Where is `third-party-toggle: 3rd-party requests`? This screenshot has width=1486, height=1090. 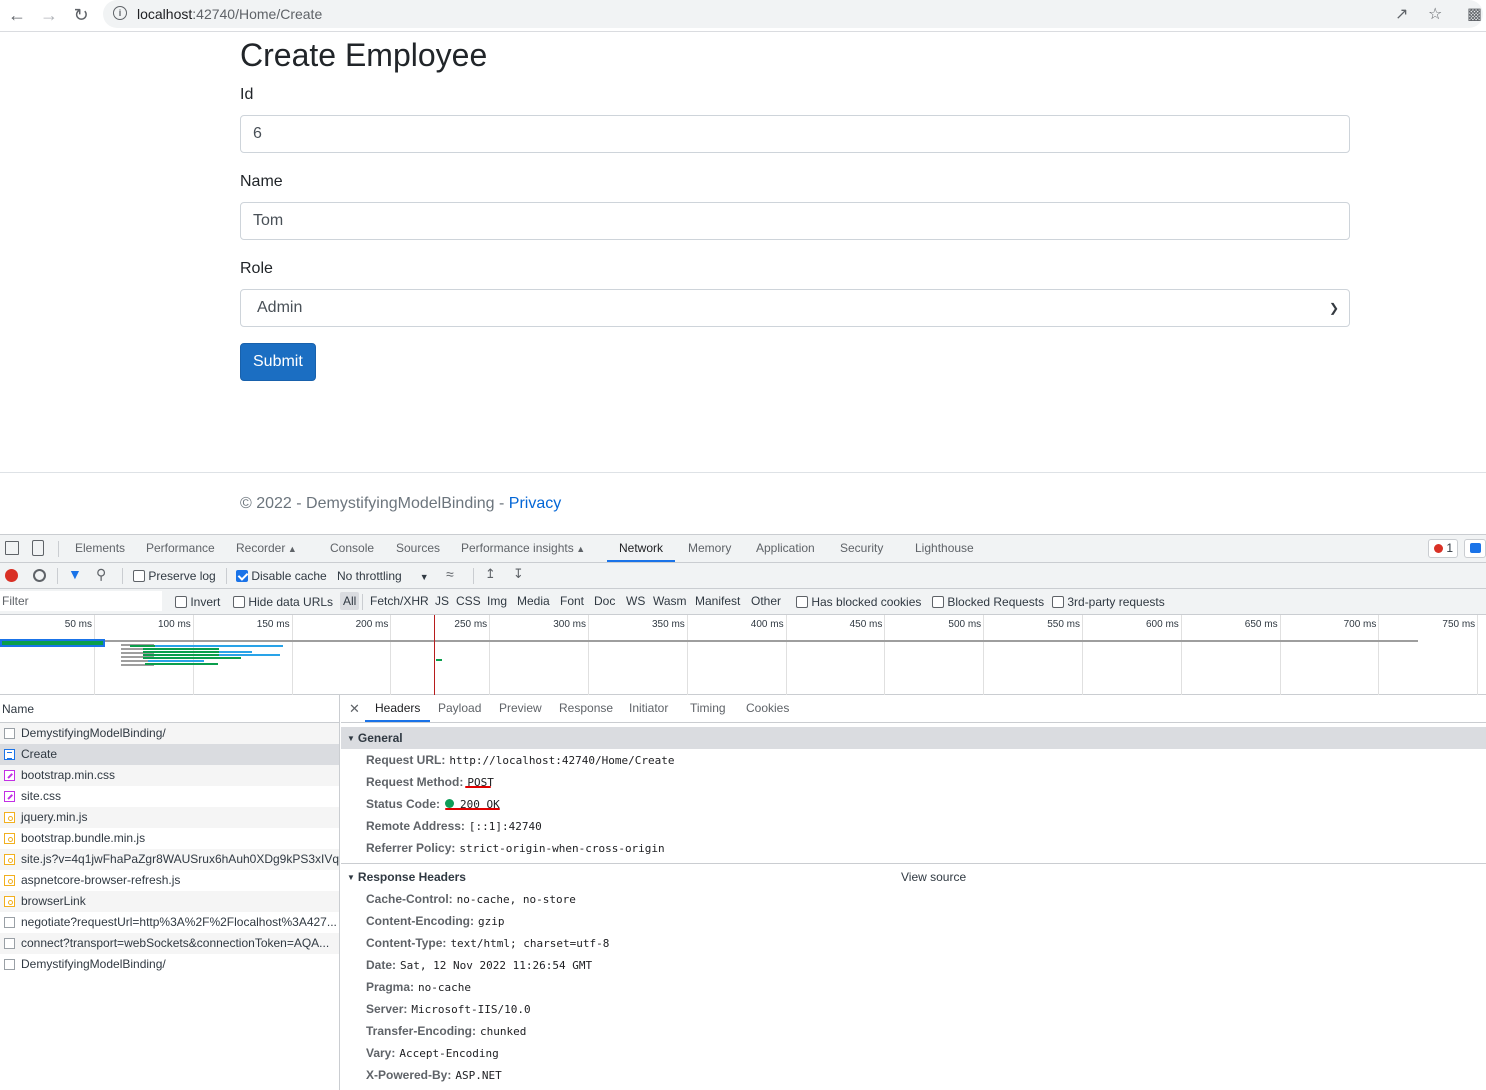 third-party-toggle: 3rd-party requests is located at coordinates (1108, 602).